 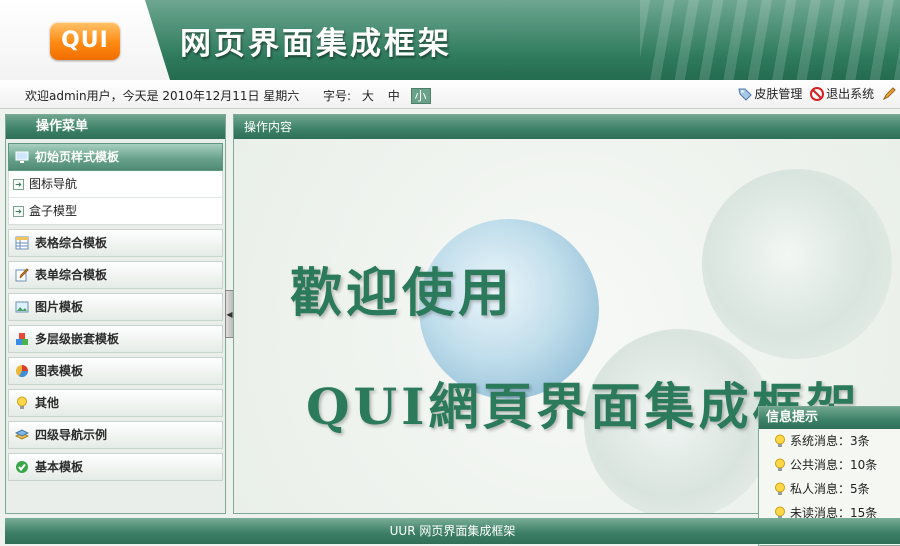 What do you see at coordinates (47, 403) in the screenshot?
I see `sidebar-group-label: 其他` at bounding box center [47, 403].